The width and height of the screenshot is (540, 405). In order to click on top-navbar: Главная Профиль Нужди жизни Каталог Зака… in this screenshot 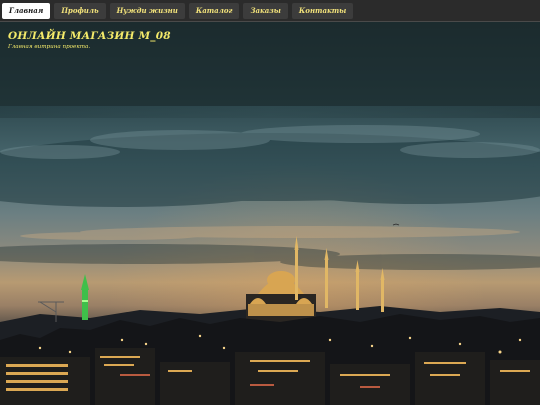, I will do `click(270, 11)`.